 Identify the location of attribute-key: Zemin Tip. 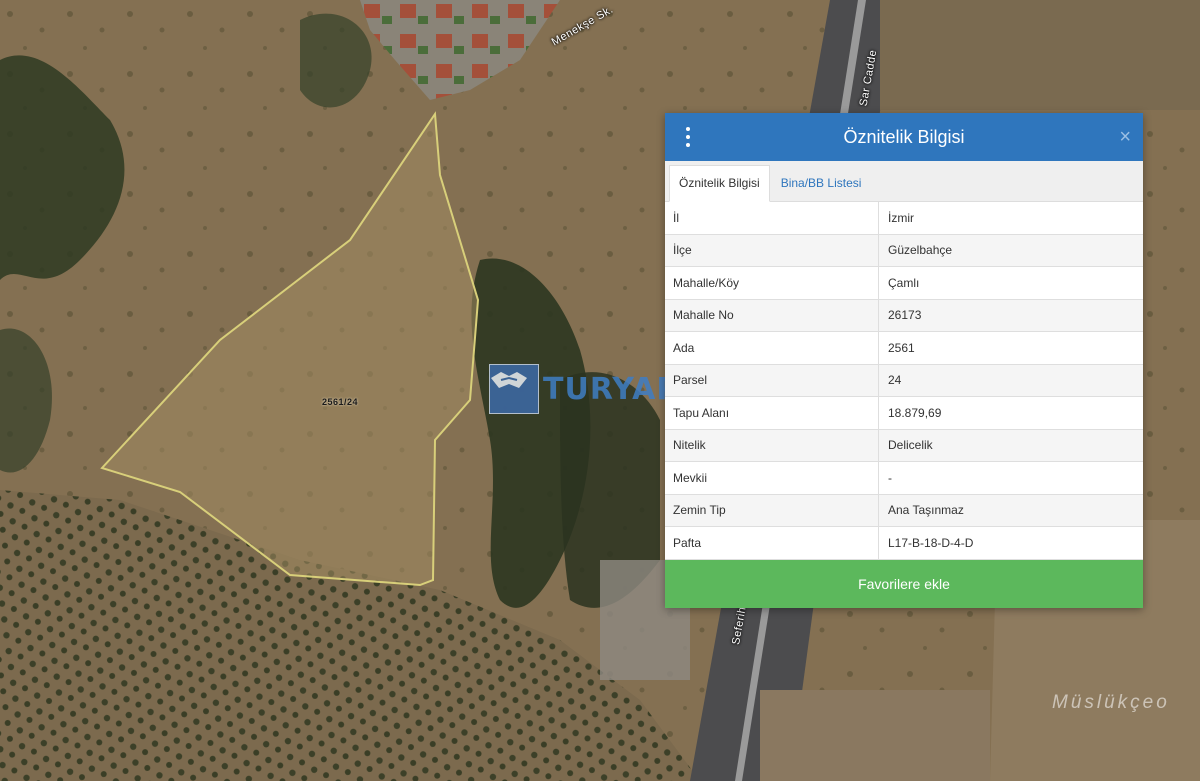
(772, 510).